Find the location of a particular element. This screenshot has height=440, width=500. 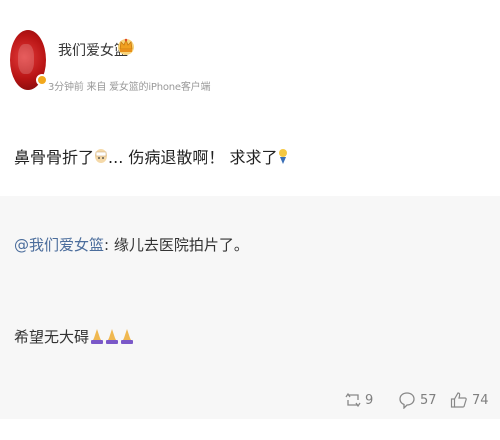

comment-button: 57 is located at coordinates (417, 400).